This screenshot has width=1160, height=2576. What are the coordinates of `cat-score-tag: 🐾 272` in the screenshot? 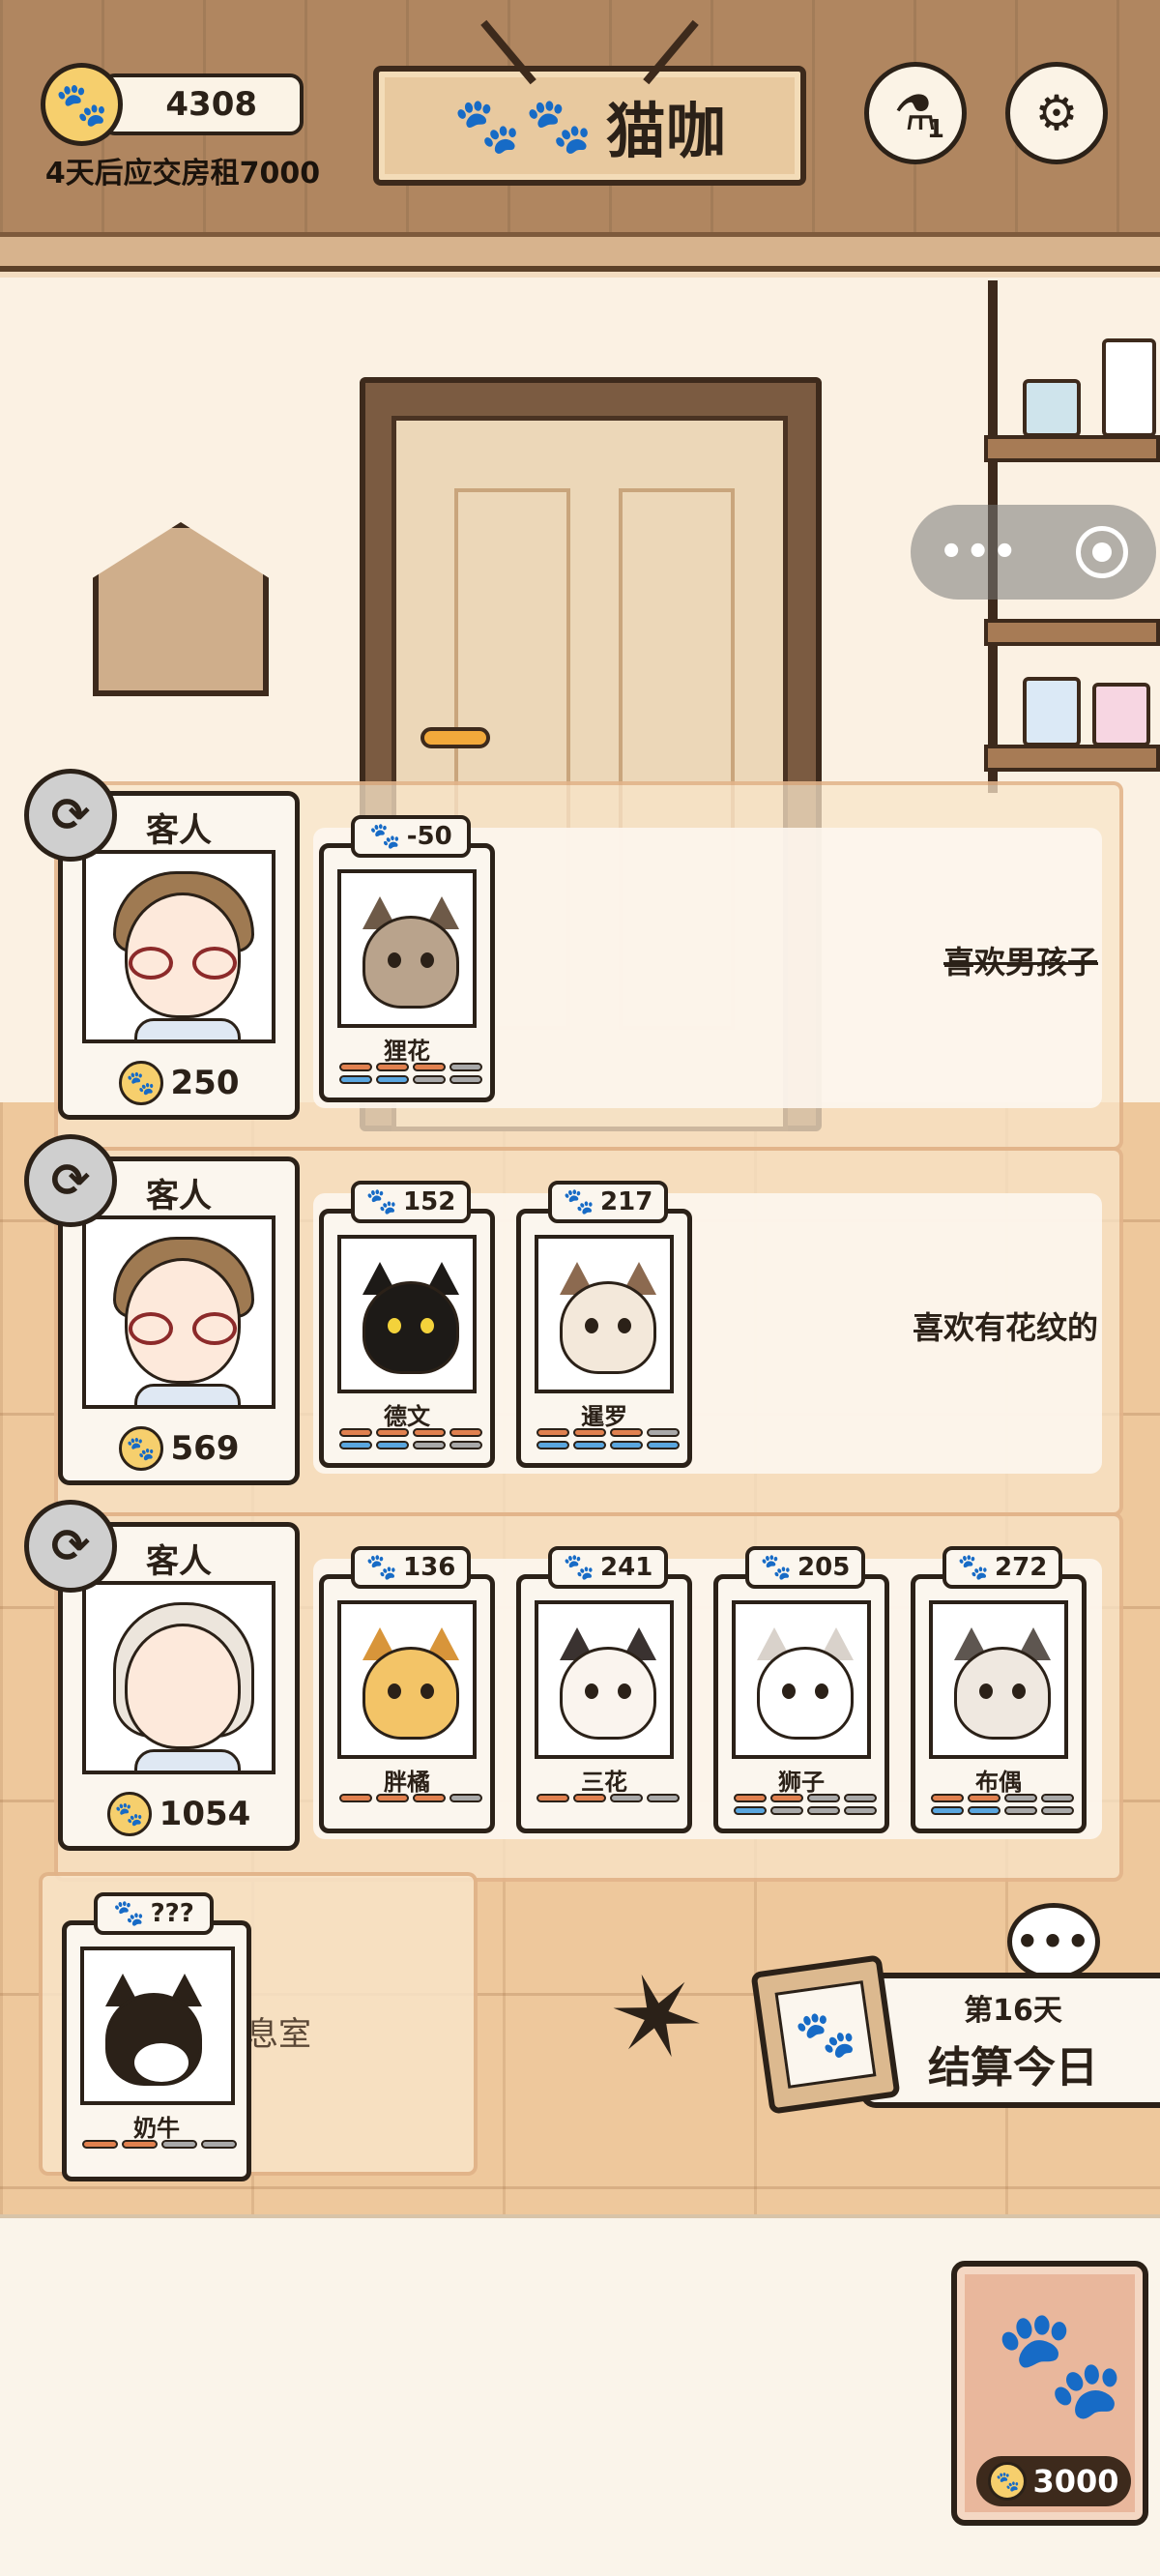 It's located at (1002, 1567).